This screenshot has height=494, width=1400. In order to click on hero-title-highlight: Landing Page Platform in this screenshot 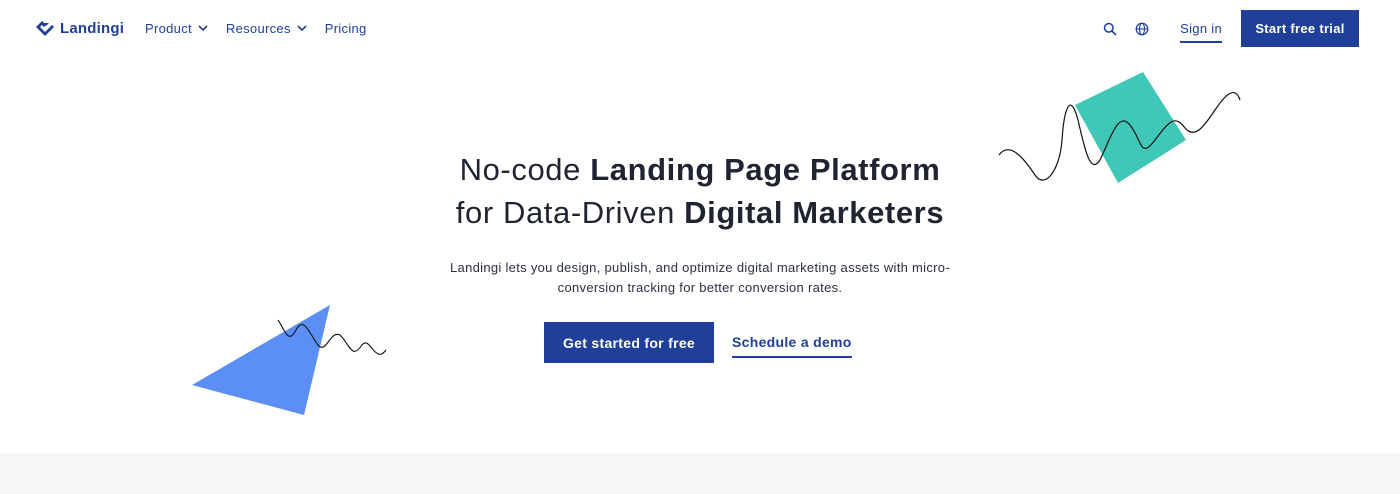, I will do `click(765, 169)`.